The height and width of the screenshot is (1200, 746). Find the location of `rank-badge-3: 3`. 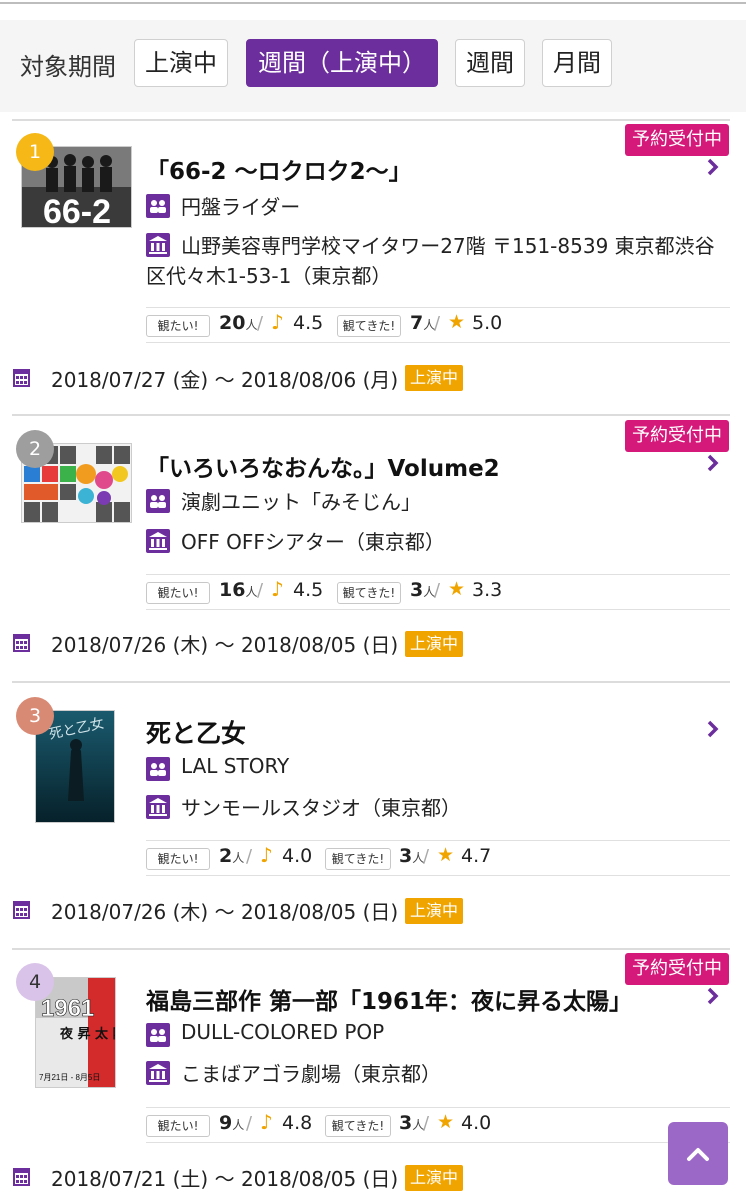

rank-badge-3: 3 is located at coordinates (35, 716).